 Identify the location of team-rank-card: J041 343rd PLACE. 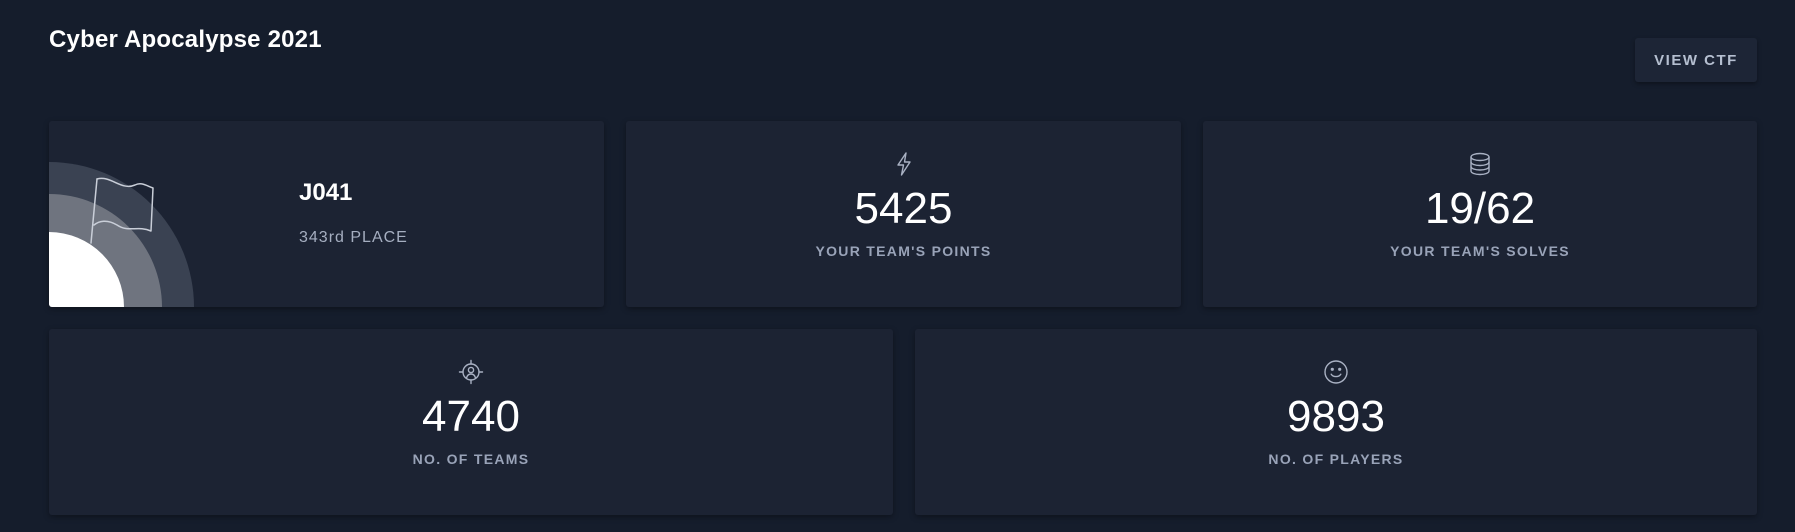
(326, 214).